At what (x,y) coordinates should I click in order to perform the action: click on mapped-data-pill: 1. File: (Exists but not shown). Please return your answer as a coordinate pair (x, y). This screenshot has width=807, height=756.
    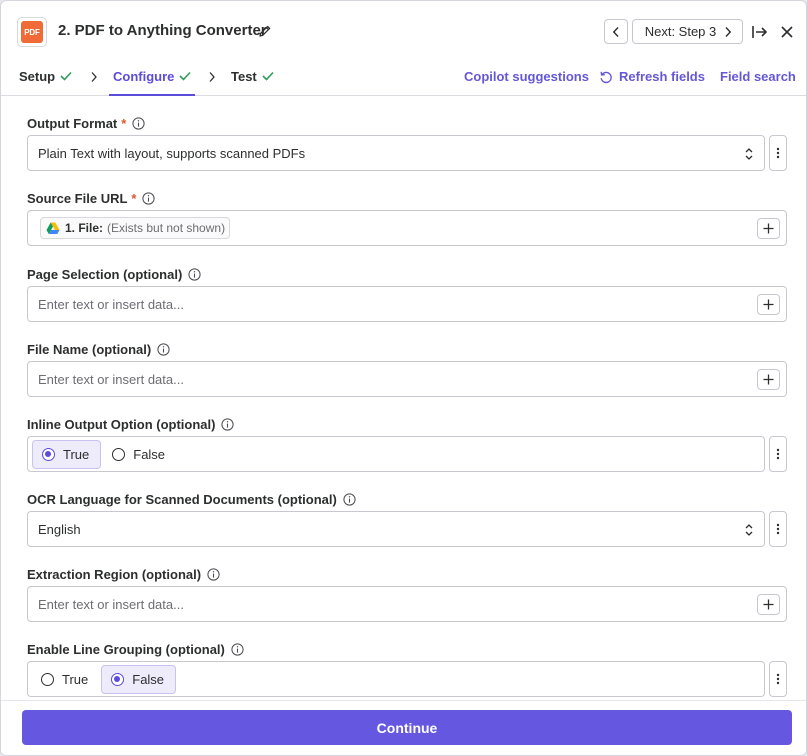
    Looking at the image, I should click on (135, 228).